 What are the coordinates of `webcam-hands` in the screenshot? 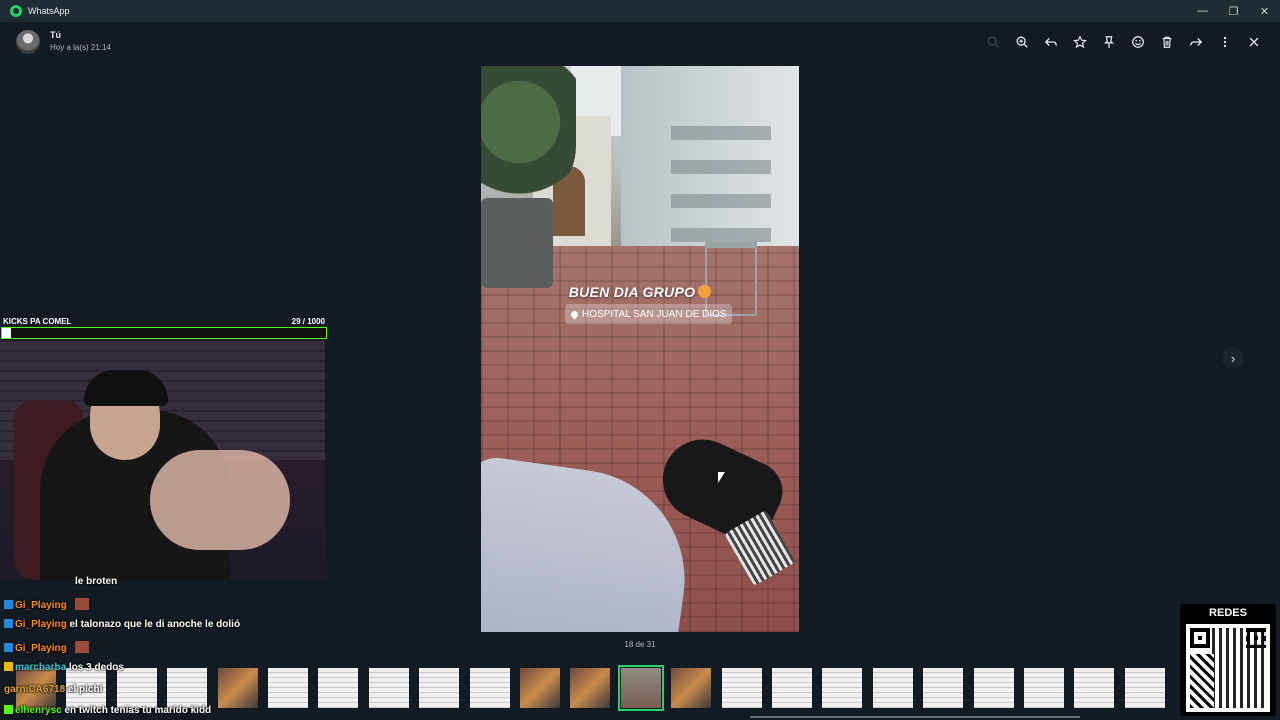 It's located at (220, 500).